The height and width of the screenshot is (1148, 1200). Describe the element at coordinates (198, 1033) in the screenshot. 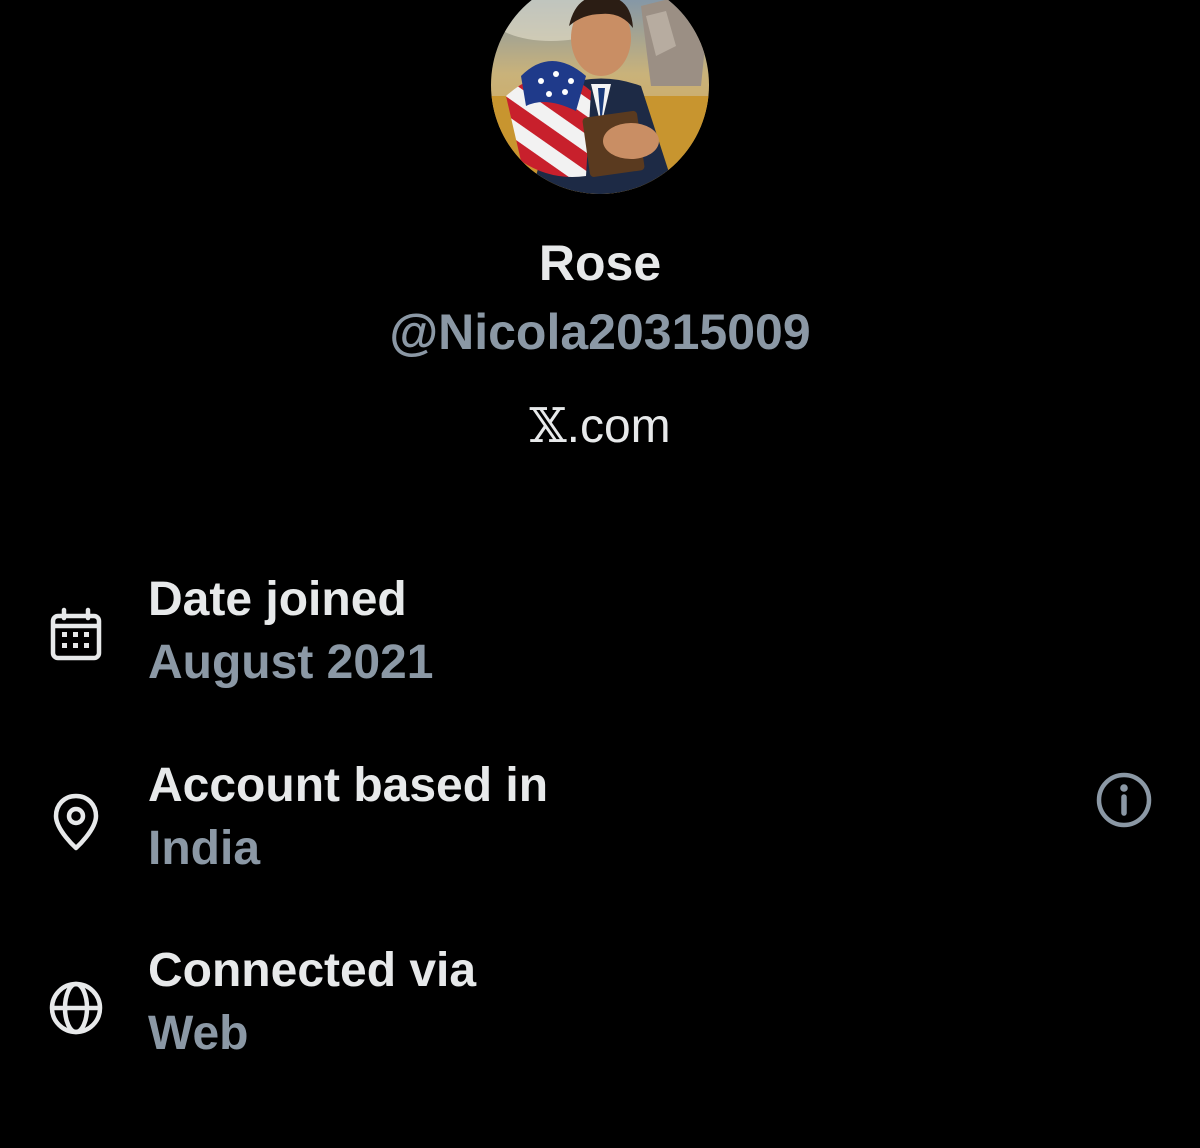

I see `detail-value: Web` at that location.